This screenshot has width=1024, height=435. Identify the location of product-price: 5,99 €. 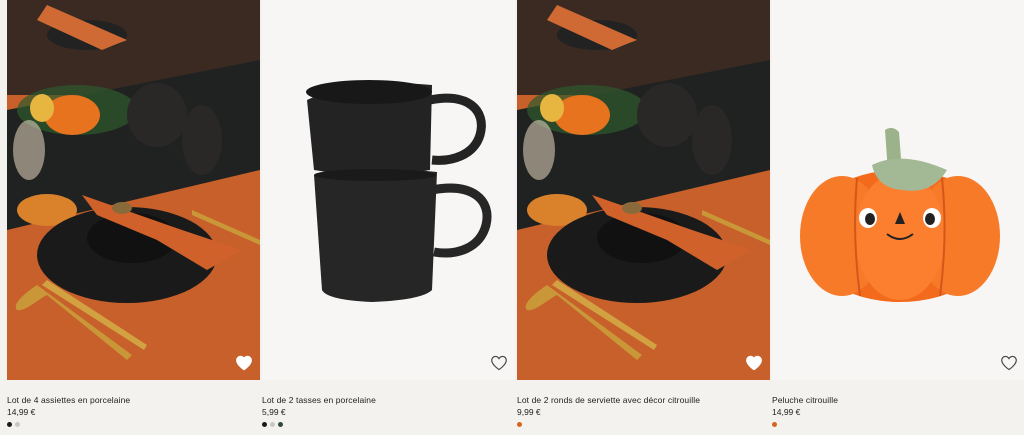
(274, 412).